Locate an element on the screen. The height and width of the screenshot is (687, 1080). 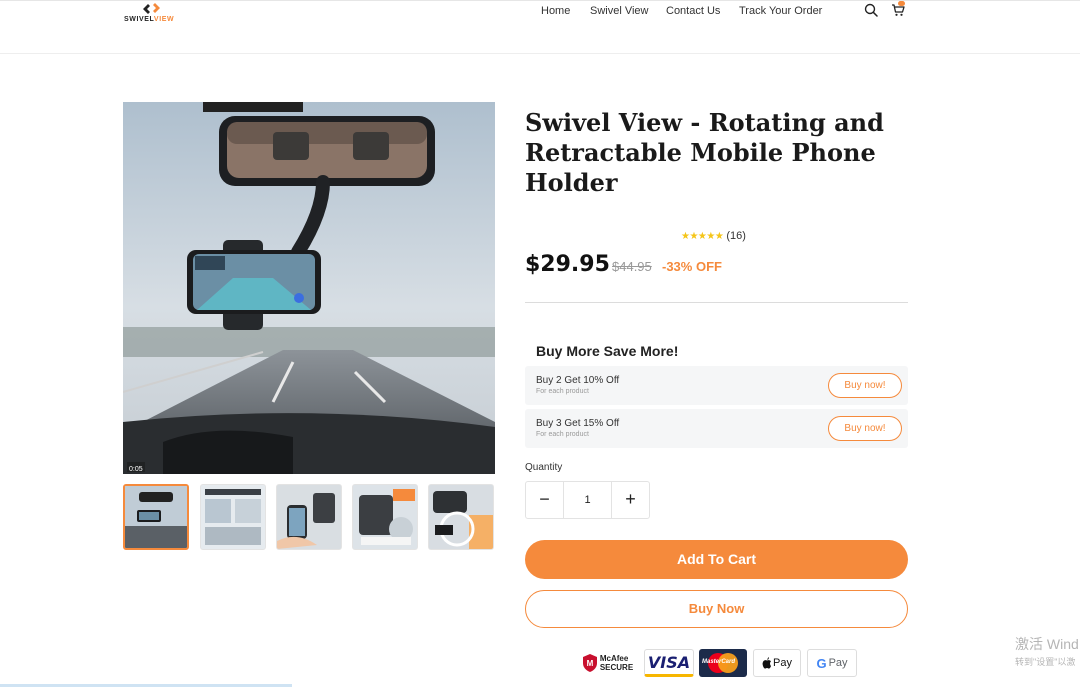
bundle-offer-label: Buy 3 Get 15% Off is located at coordinates (578, 423).